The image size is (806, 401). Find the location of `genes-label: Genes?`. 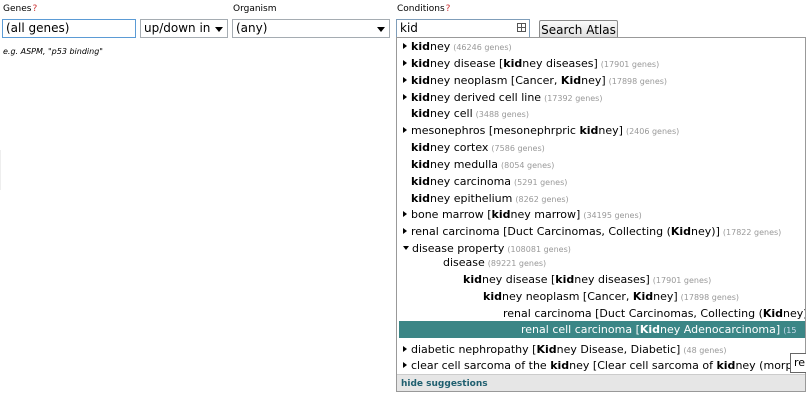

genes-label: Genes? is located at coordinates (20, 9).